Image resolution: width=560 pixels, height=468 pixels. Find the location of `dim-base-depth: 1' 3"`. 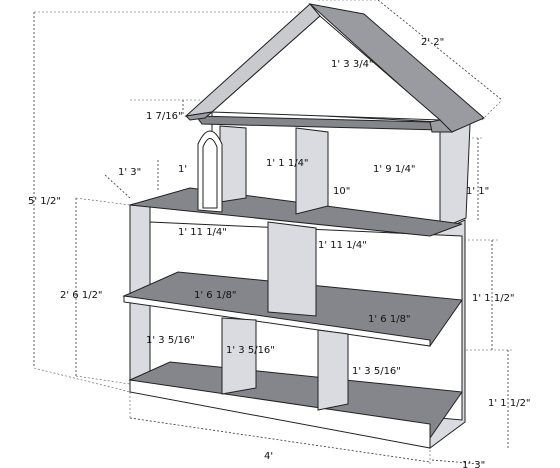

dim-base-depth: 1' 3" is located at coordinates (473, 464).